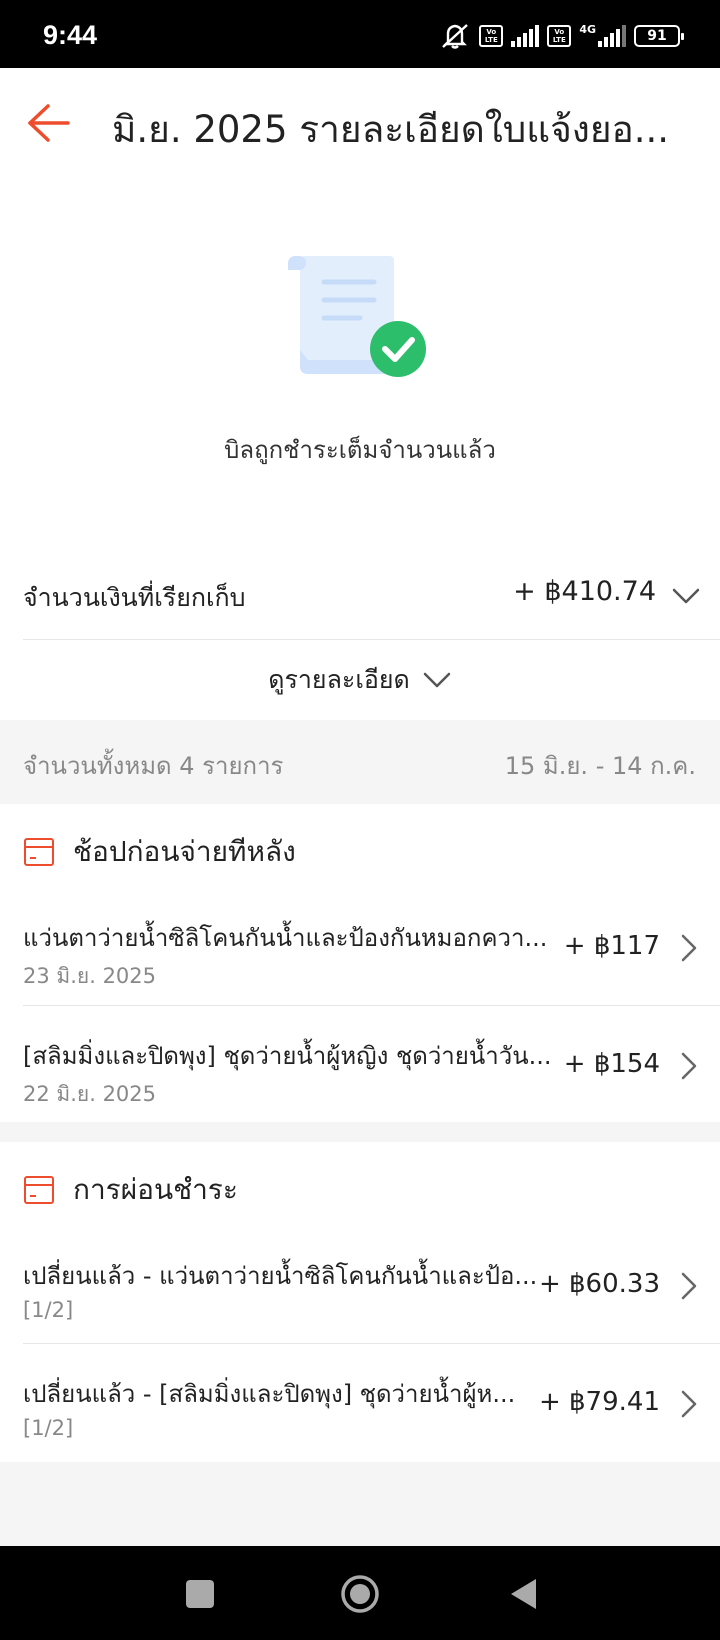  What do you see at coordinates (90, 1094) in the screenshot?
I see `item-date: 22 มิ.ย. 2025` at bounding box center [90, 1094].